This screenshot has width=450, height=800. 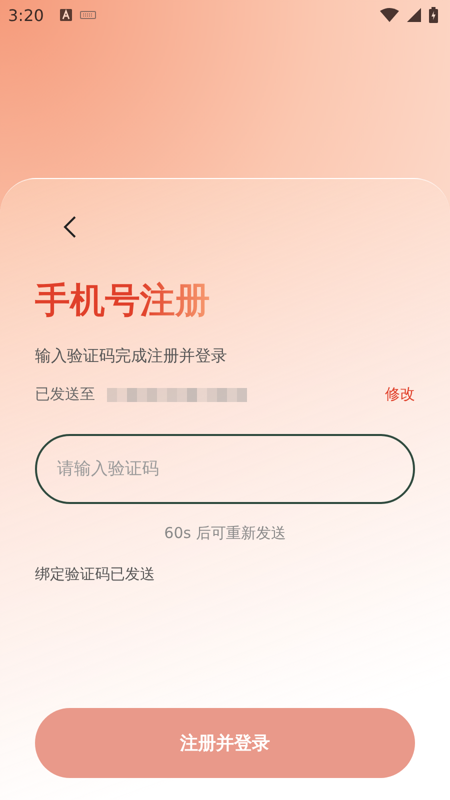 What do you see at coordinates (131, 356) in the screenshot?
I see `subtitle: 输入验证码完成注册并登录` at bounding box center [131, 356].